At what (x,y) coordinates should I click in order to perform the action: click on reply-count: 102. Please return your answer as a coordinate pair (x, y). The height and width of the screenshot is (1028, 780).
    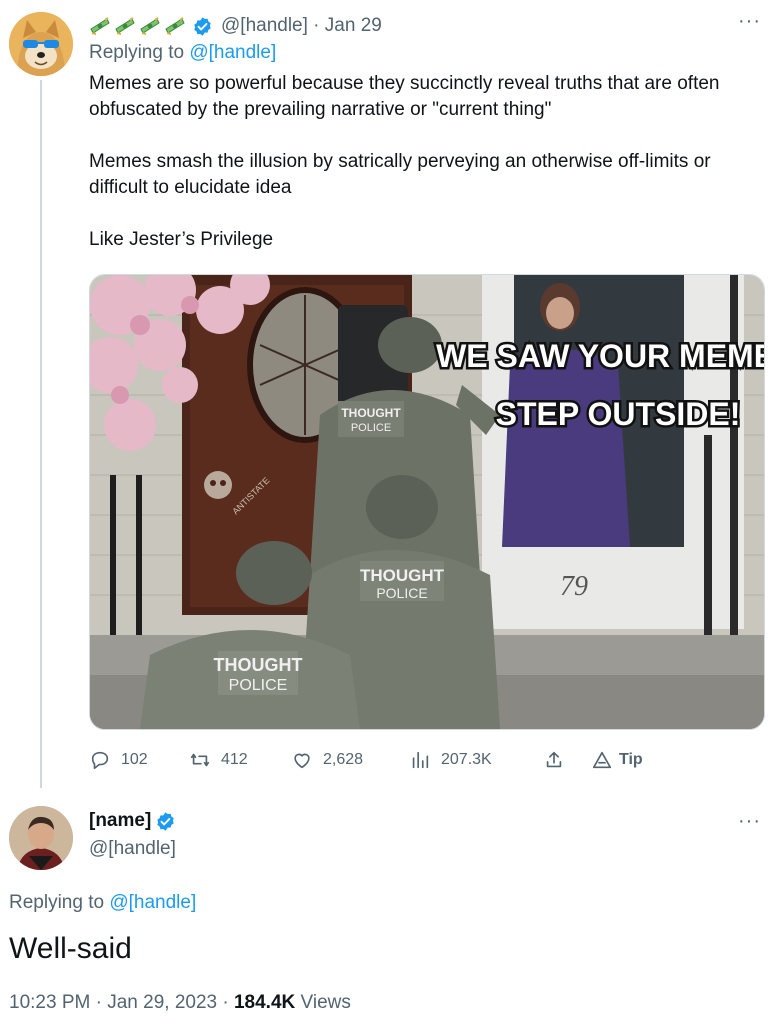
    Looking at the image, I should click on (134, 759).